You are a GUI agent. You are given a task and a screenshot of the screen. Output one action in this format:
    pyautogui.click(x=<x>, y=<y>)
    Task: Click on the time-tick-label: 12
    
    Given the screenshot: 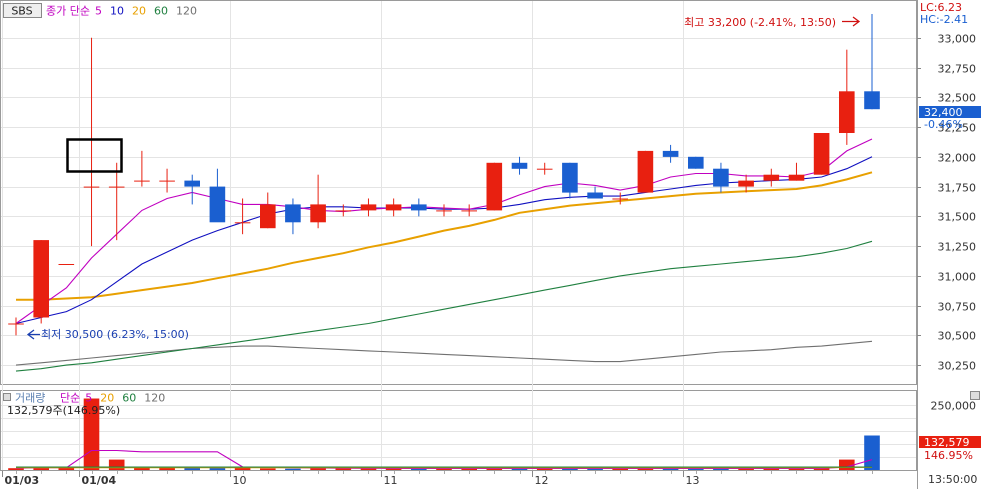 What is the action you would take?
    pyautogui.click(x=542, y=480)
    